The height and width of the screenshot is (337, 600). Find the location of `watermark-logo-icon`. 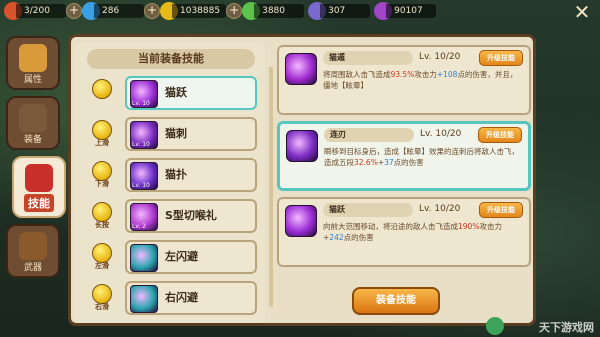

watermark-logo-icon is located at coordinates (495, 326).